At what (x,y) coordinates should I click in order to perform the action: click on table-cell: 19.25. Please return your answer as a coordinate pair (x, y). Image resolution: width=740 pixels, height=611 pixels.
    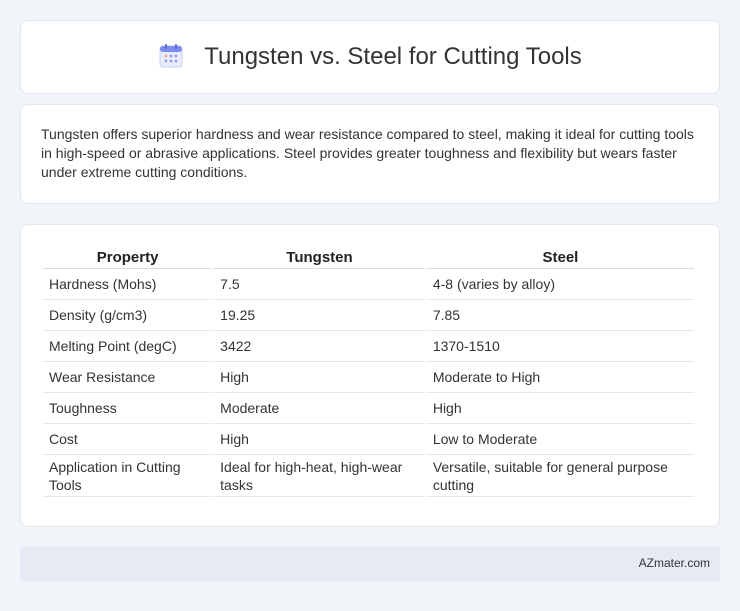
    Looking at the image, I should click on (319, 315).